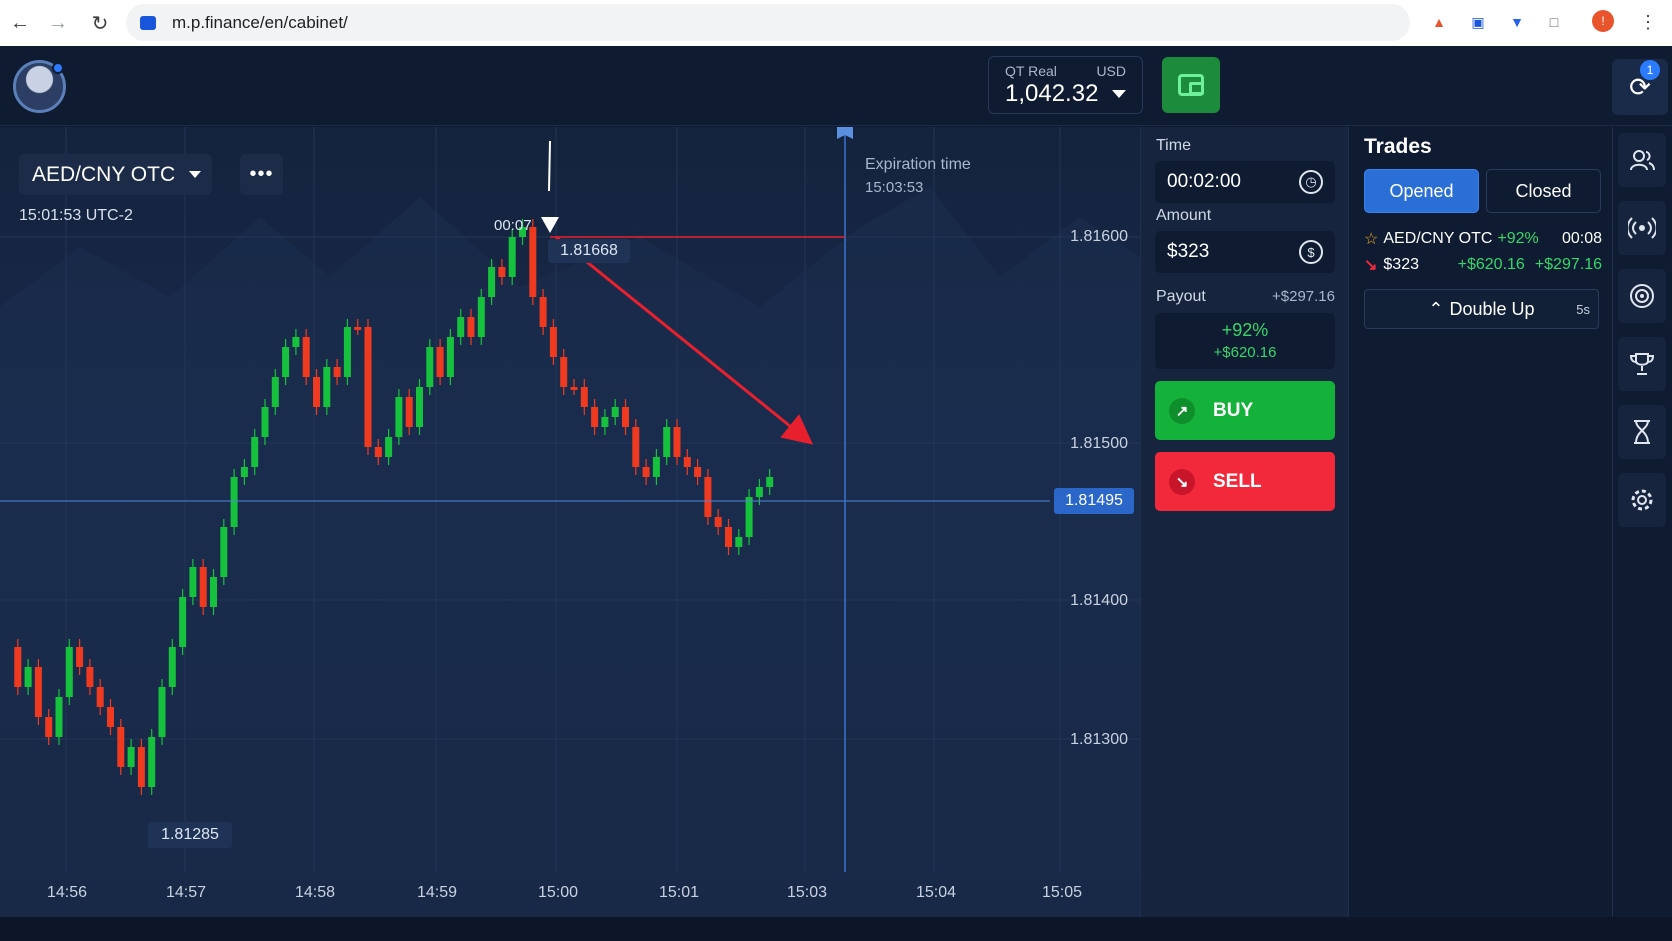  What do you see at coordinates (186, 892) in the screenshot?
I see `time-axis-label: 14:57` at bounding box center [186, 892].